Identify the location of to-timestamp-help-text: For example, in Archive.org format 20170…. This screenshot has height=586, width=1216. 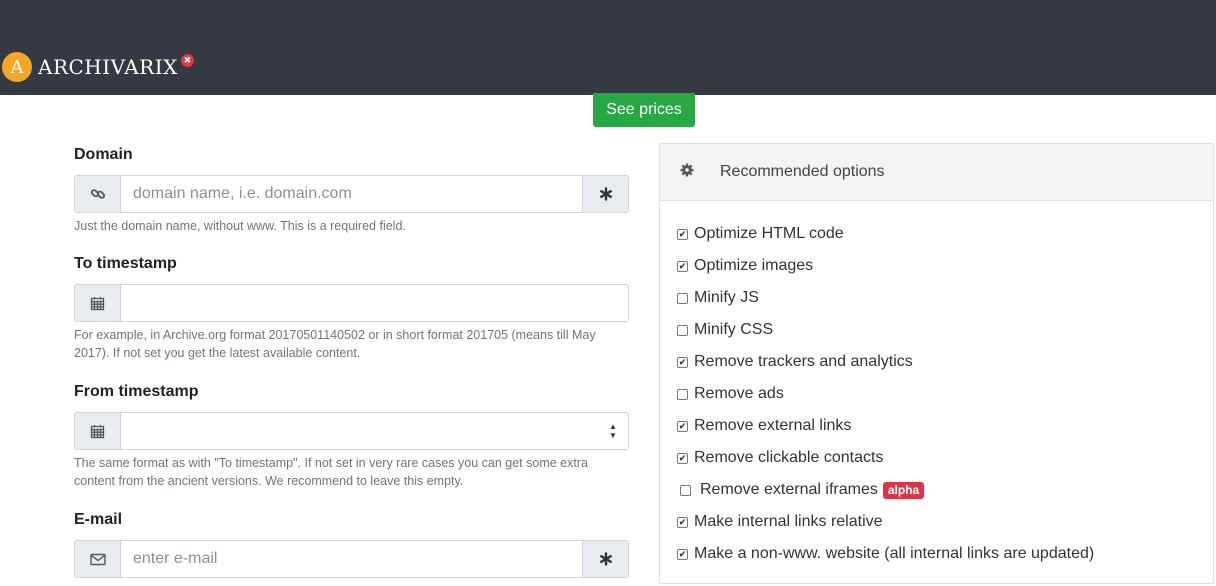
(335, 344).